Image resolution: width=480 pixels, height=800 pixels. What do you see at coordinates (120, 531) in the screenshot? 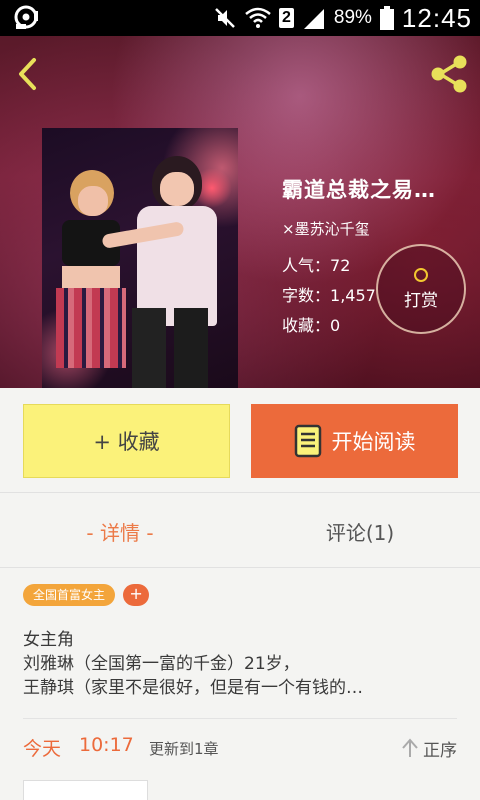
I see `tab-detail: - 详情 -` at bounding box center [120, 531].